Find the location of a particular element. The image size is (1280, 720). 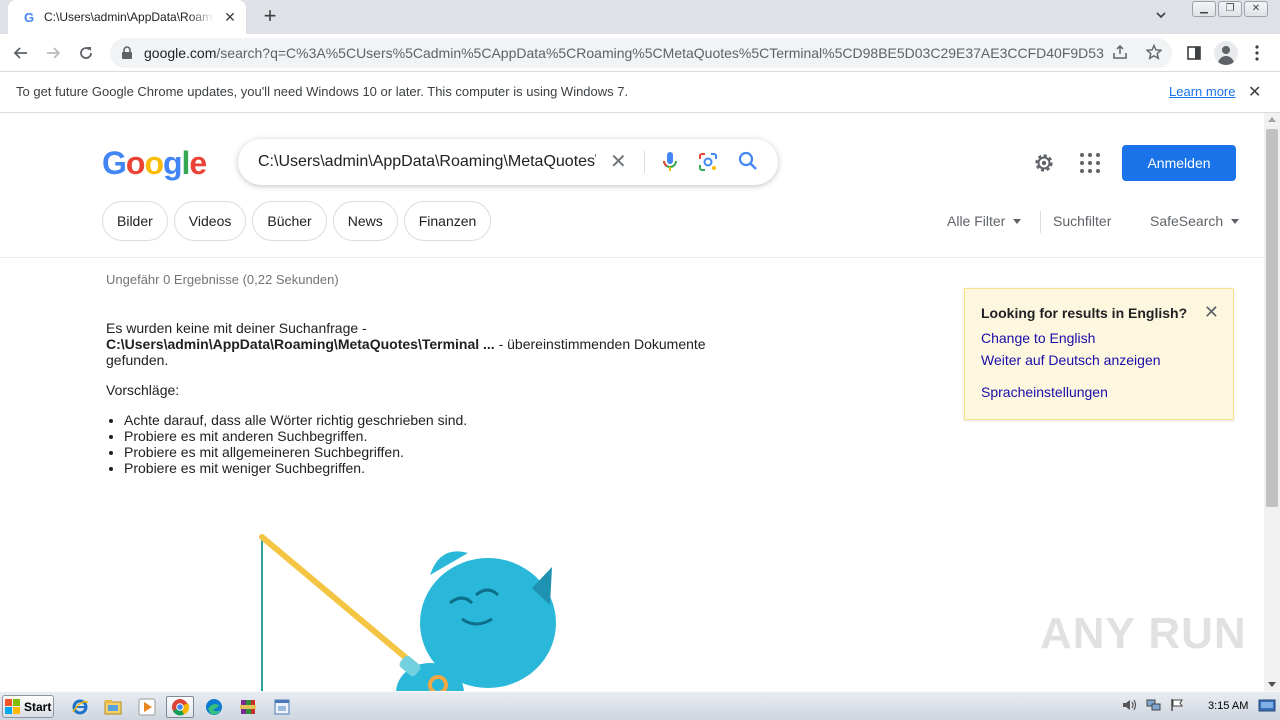

list-item: Probiere es mit weniger Suchbegriffen. is located at coordinates (295, 468).